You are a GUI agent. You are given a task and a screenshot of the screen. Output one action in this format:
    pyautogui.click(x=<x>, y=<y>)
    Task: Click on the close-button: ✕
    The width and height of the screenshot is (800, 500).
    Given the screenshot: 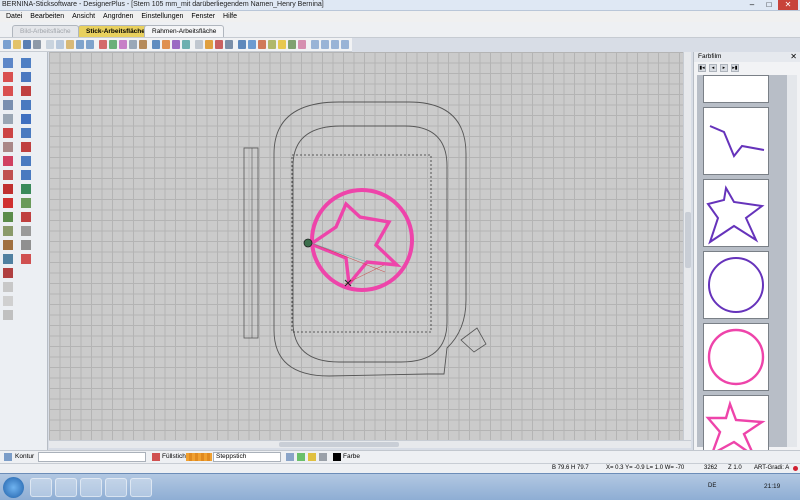 What is the action you would take?
    pyautogui.click(x=788, y=5)
    